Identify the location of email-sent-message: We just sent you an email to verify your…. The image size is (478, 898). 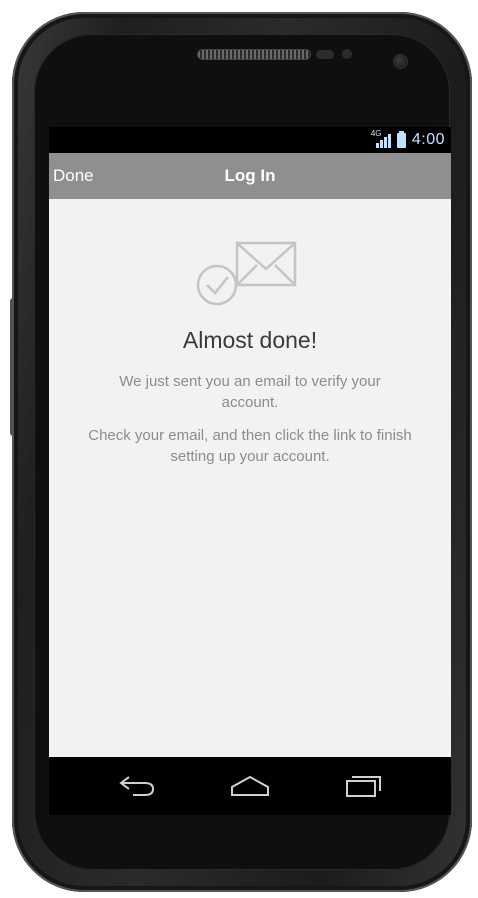
(250, 392).